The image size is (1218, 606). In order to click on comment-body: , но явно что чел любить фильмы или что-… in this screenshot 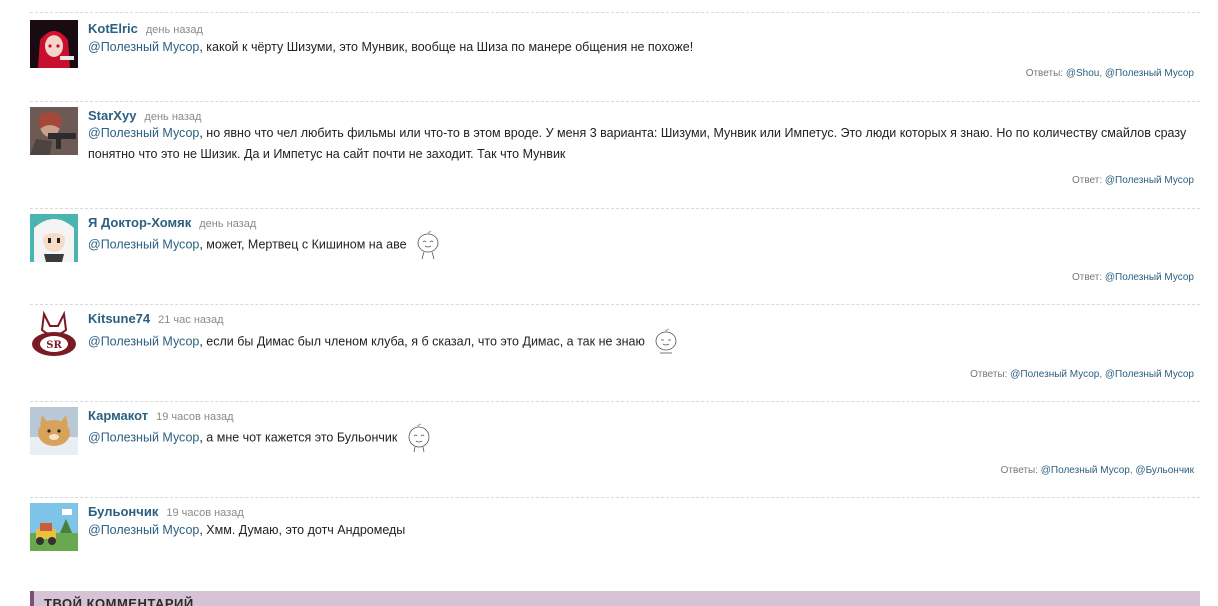, I will do `click(637, 143)`.